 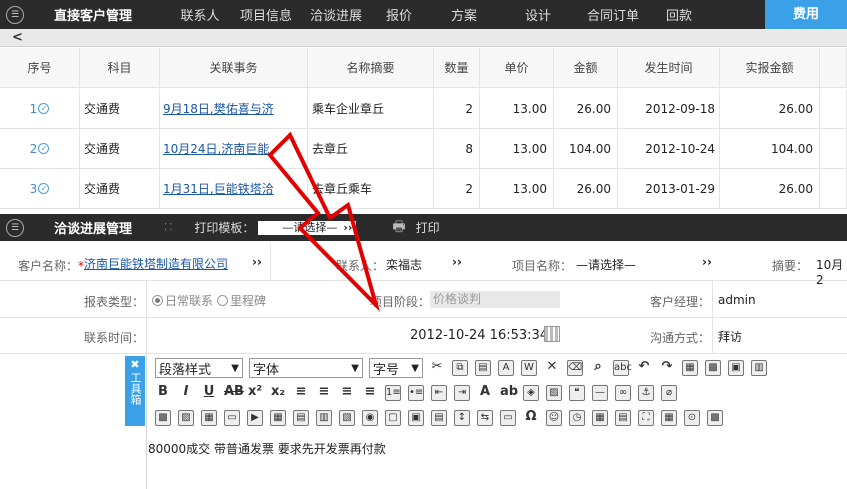 I want to click on ordered-list-icon: 1≡, so click(x=393, y=393).